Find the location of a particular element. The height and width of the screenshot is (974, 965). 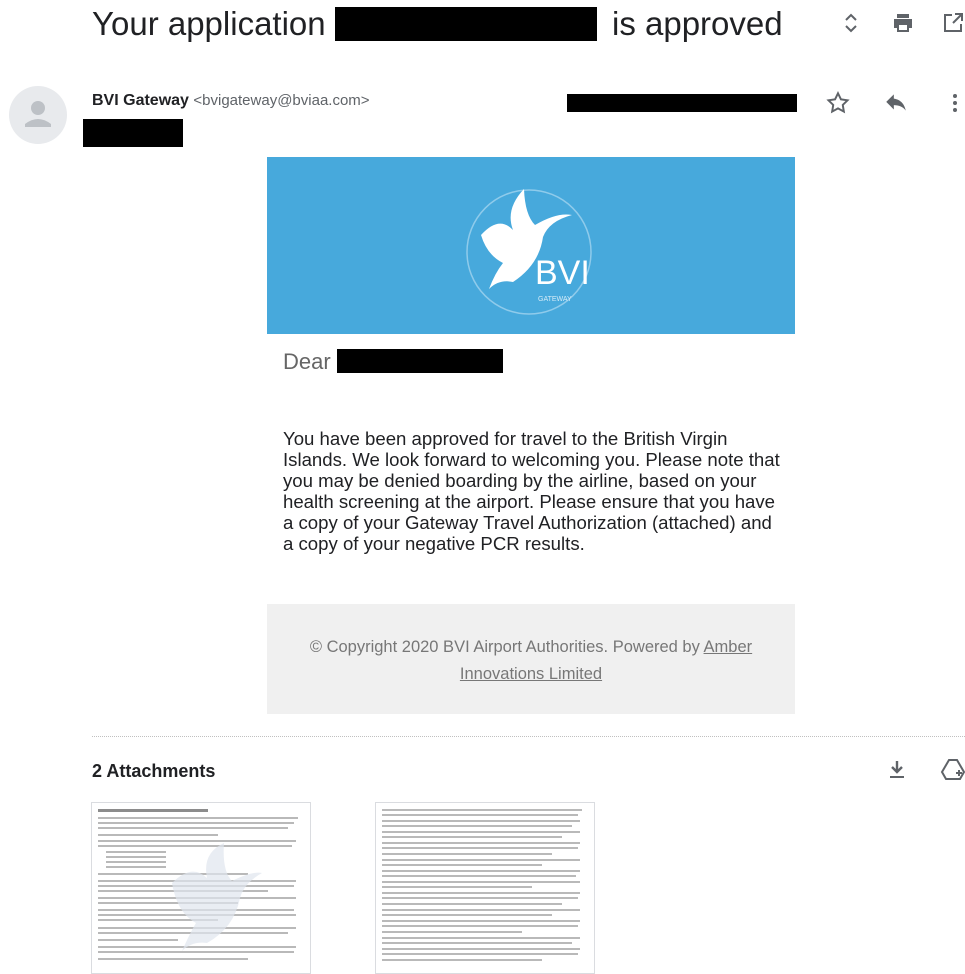

redacted-recipient is located at coordinates (133, 133).